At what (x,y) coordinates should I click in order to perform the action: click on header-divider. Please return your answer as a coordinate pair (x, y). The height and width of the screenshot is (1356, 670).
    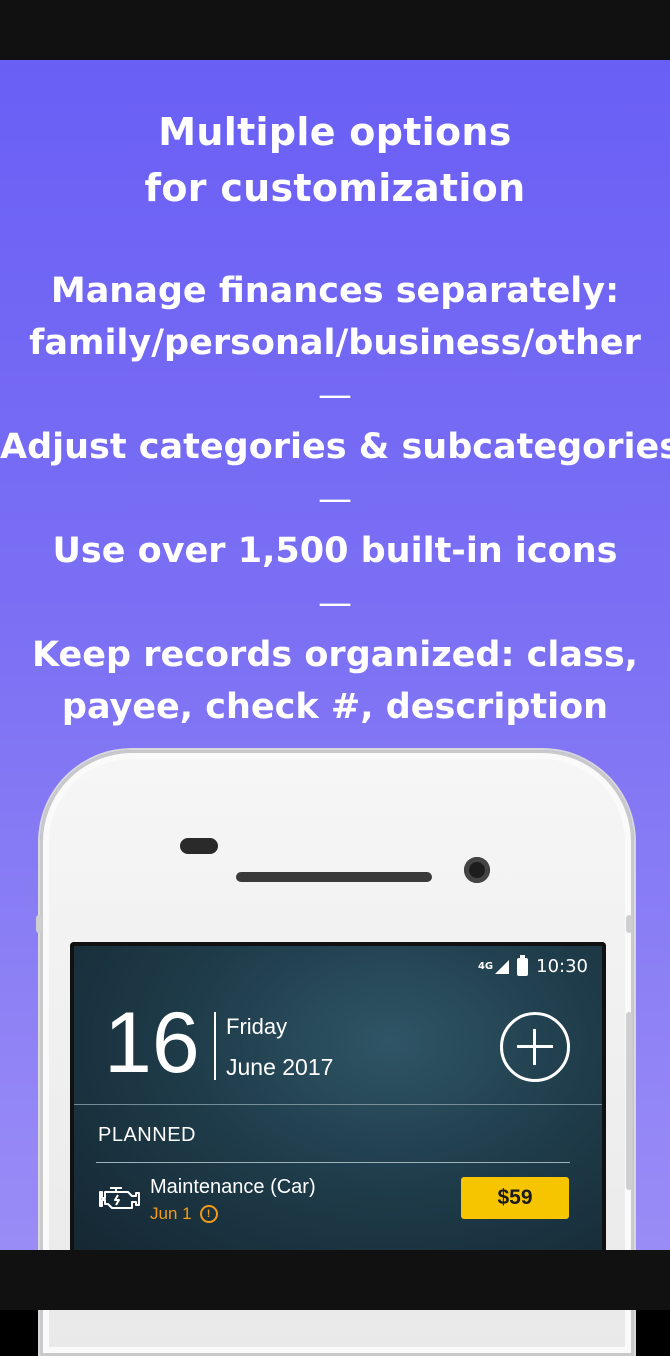
    Looking at the image, I should click on (338, 1104).